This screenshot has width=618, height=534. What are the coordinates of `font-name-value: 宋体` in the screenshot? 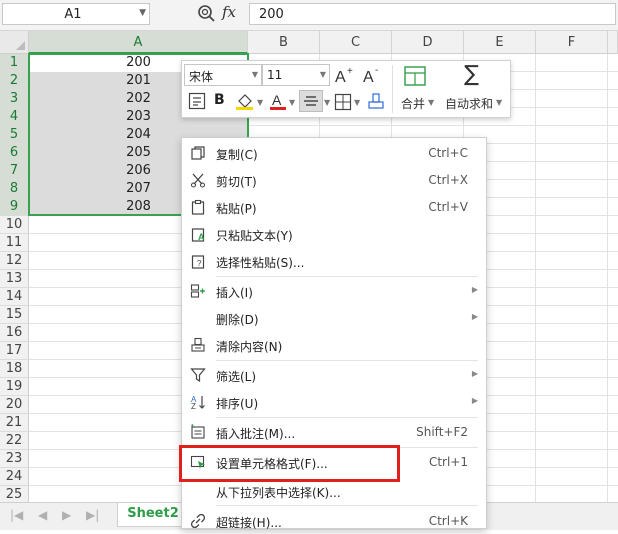 It's located at (201, 77).